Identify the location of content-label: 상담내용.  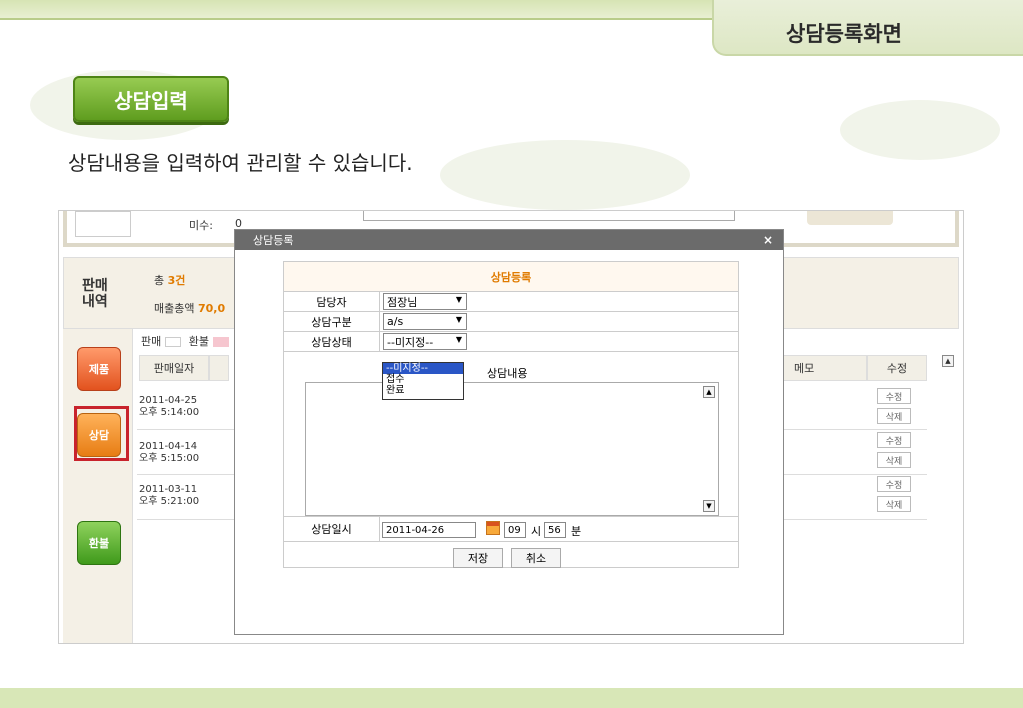
(507, 373).